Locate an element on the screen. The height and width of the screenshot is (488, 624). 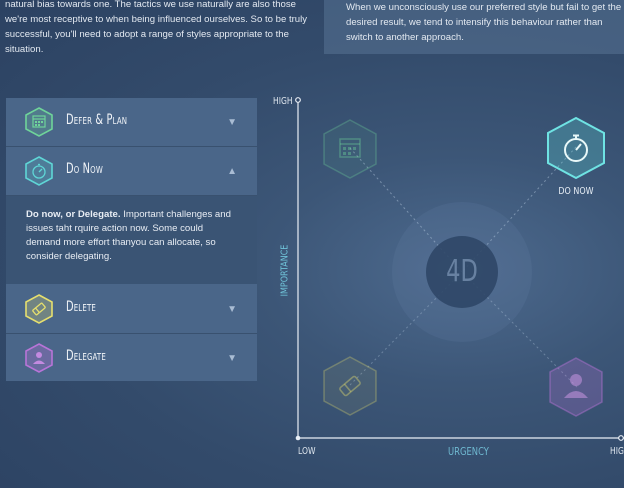
accordion-item-label: Delete is located at coordinates (81, 307).